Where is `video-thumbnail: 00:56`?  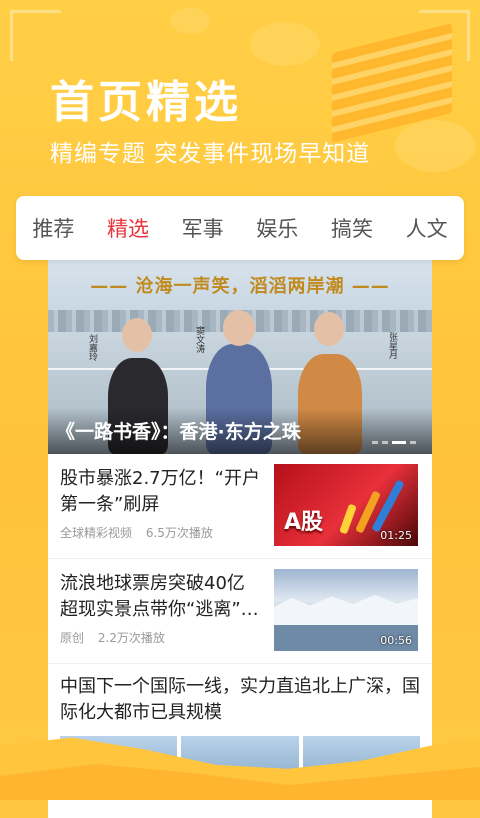
video-thumbnail: 00:56 is located at coordinates (346, 610).